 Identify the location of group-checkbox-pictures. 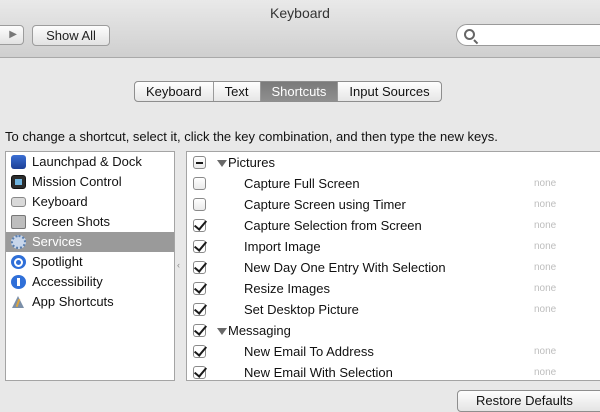
(199, 162).